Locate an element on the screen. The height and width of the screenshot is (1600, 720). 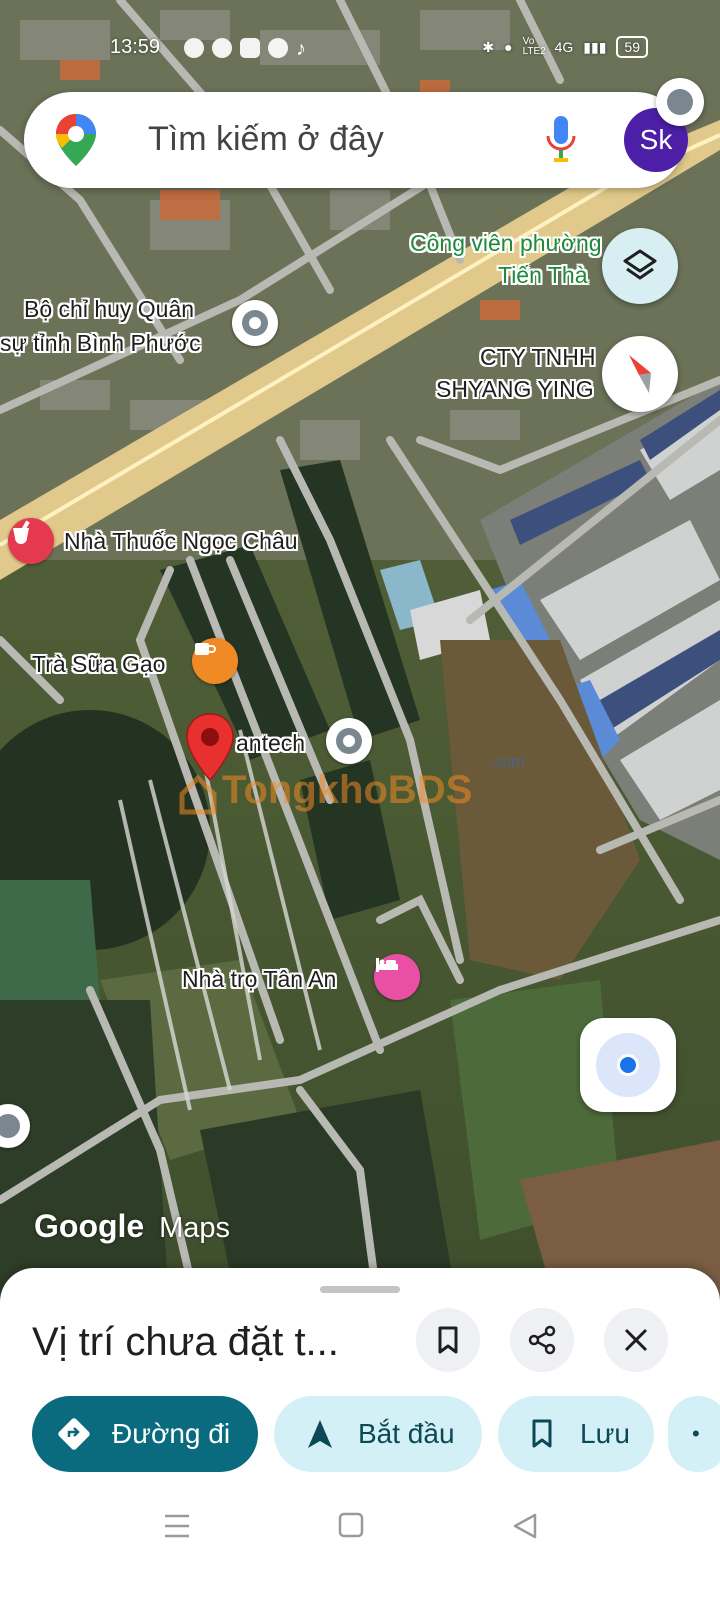
map-label-military: Bộ chỉ huy Quân is located at coordinates (109, 309).